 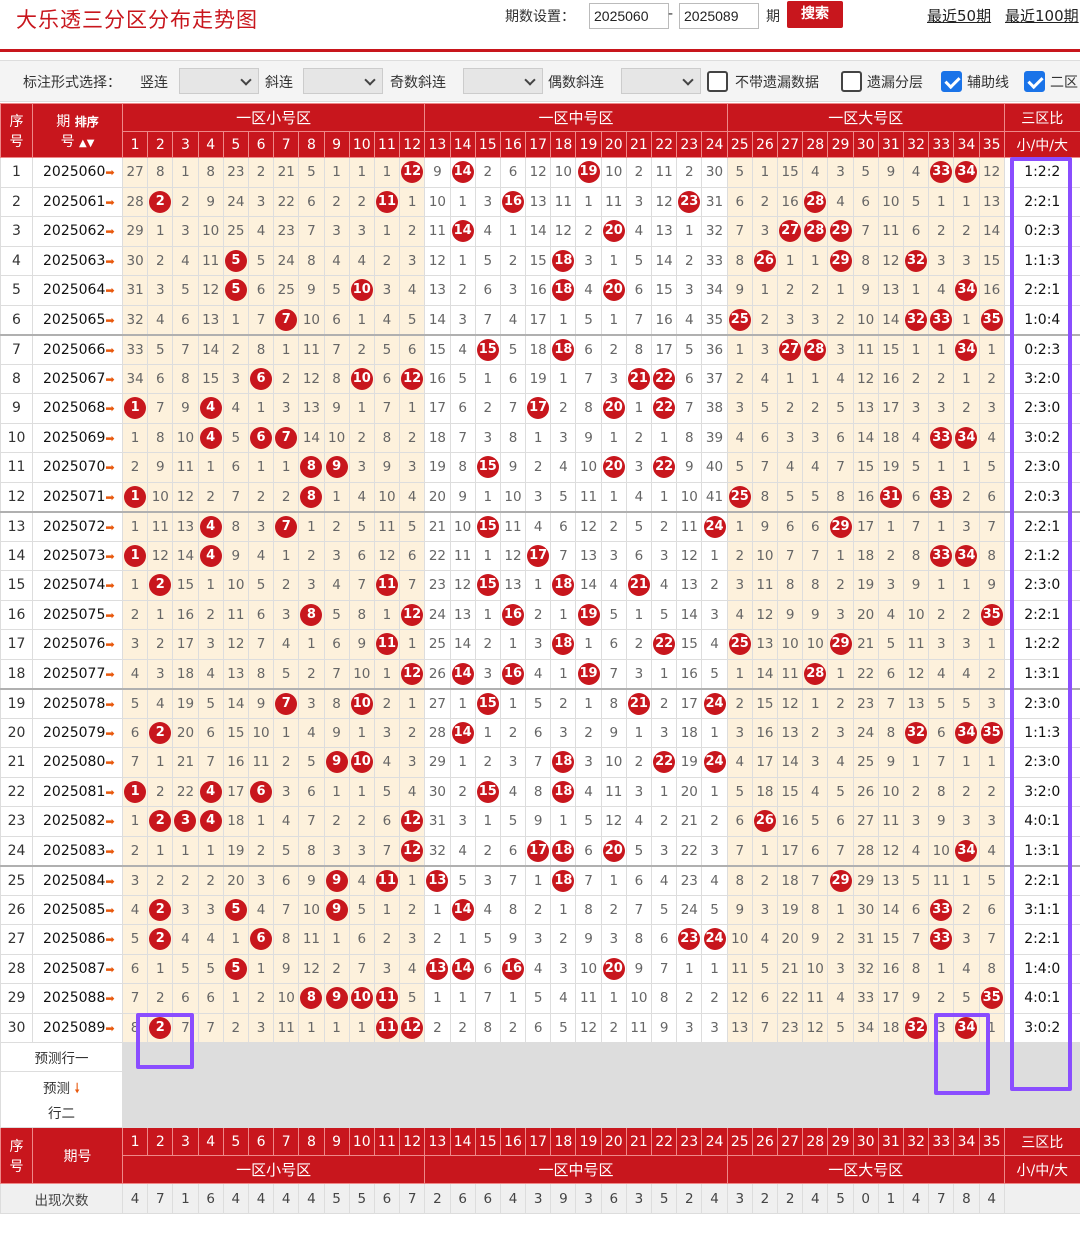 I want to click on even-diagonal-select, so click(x=661, y=81).